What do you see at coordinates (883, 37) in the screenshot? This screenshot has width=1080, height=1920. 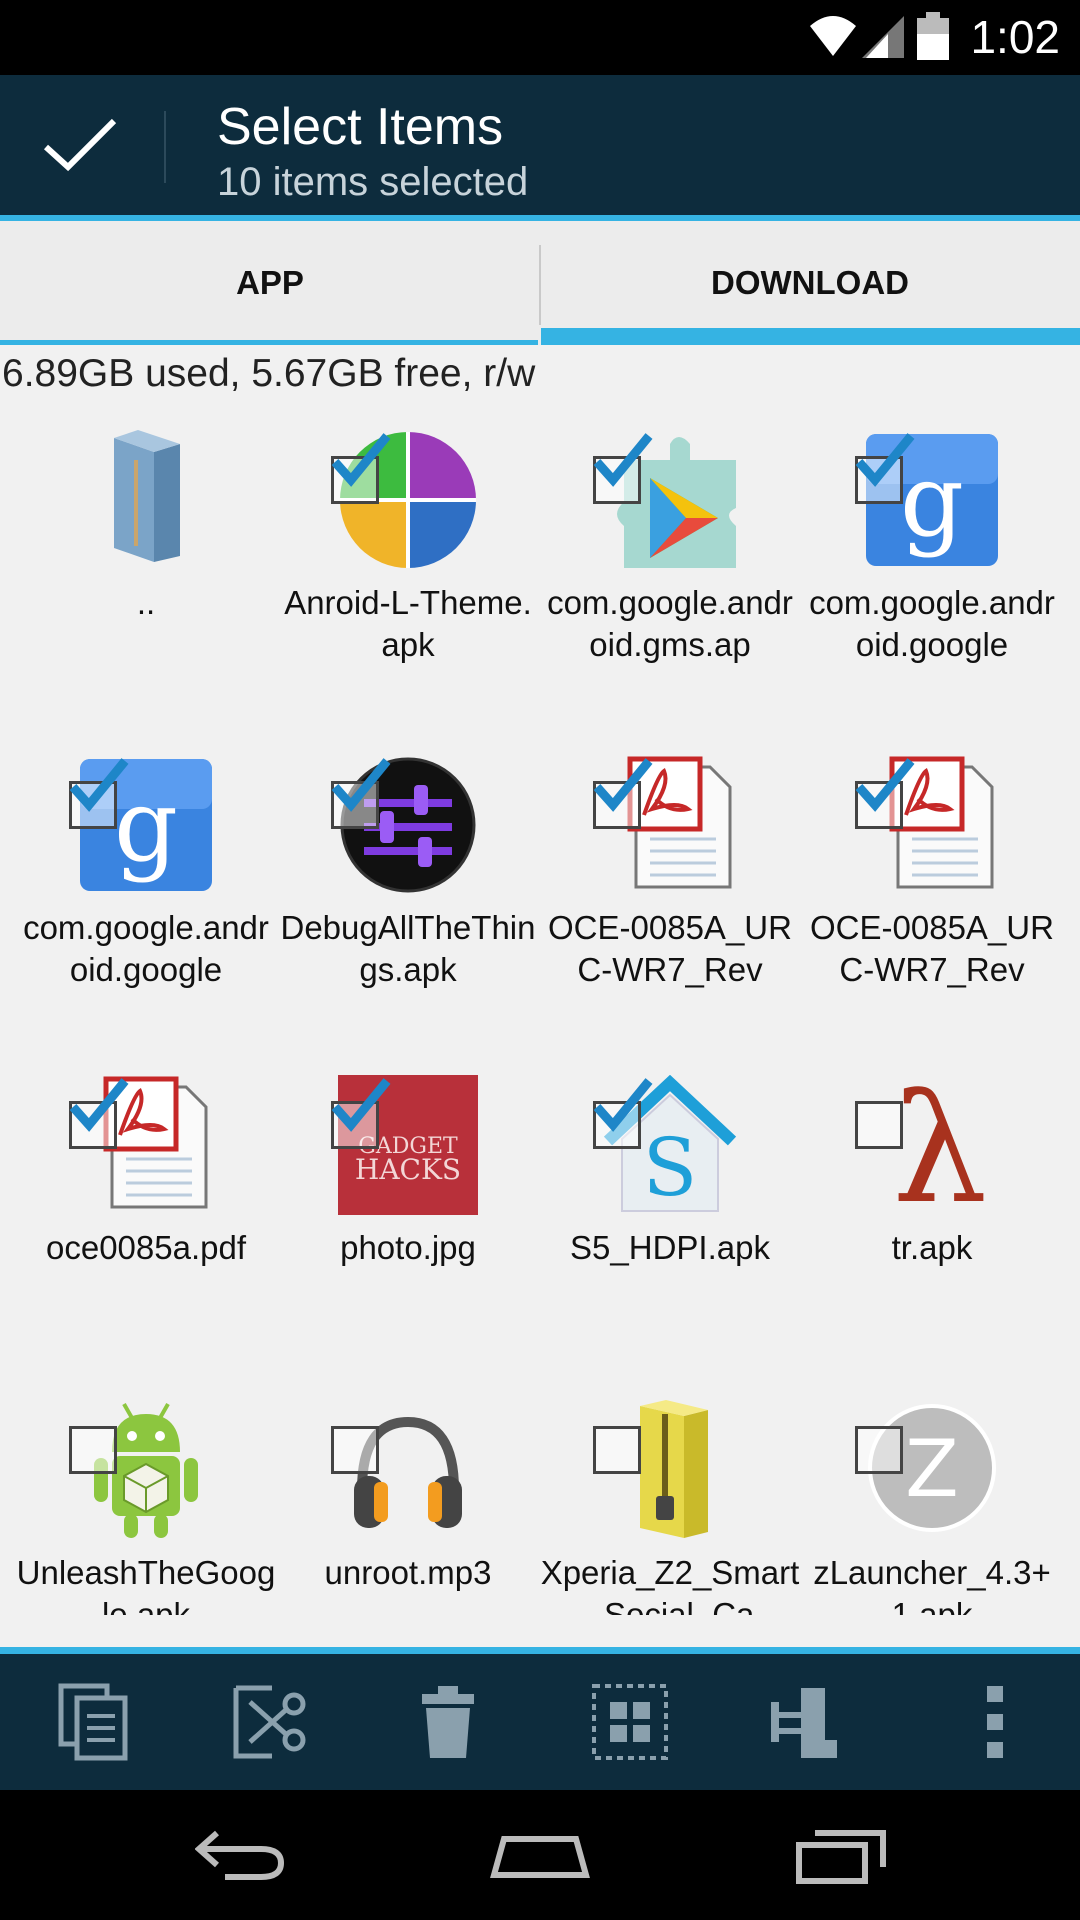 I see `signal-icon` at bounding box center [883, 37].